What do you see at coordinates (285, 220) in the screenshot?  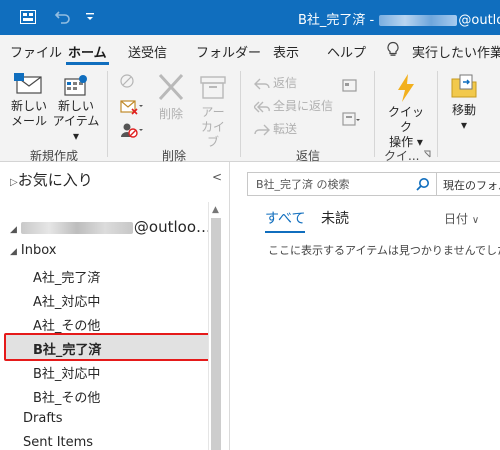 I see `filter-all-tab: すべて` at bounding box center [285, 220].